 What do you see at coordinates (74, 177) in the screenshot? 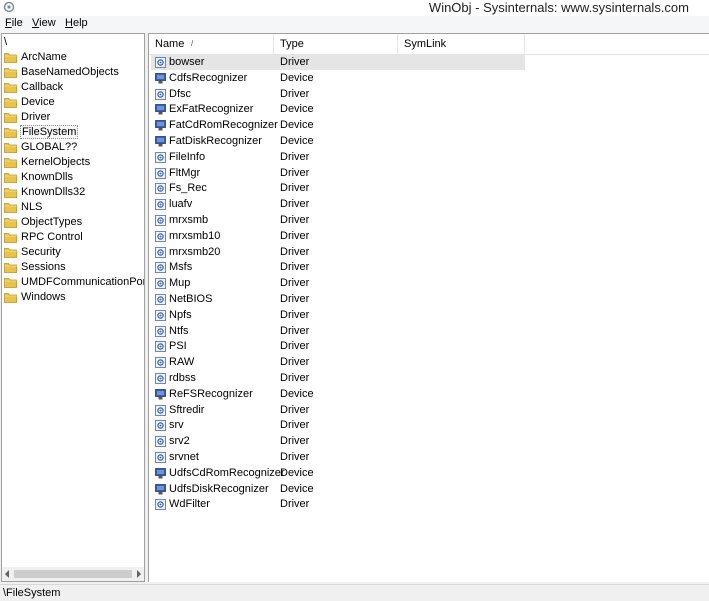
I see `tree-item: KnownDlls` at bounding box center [74, 177].